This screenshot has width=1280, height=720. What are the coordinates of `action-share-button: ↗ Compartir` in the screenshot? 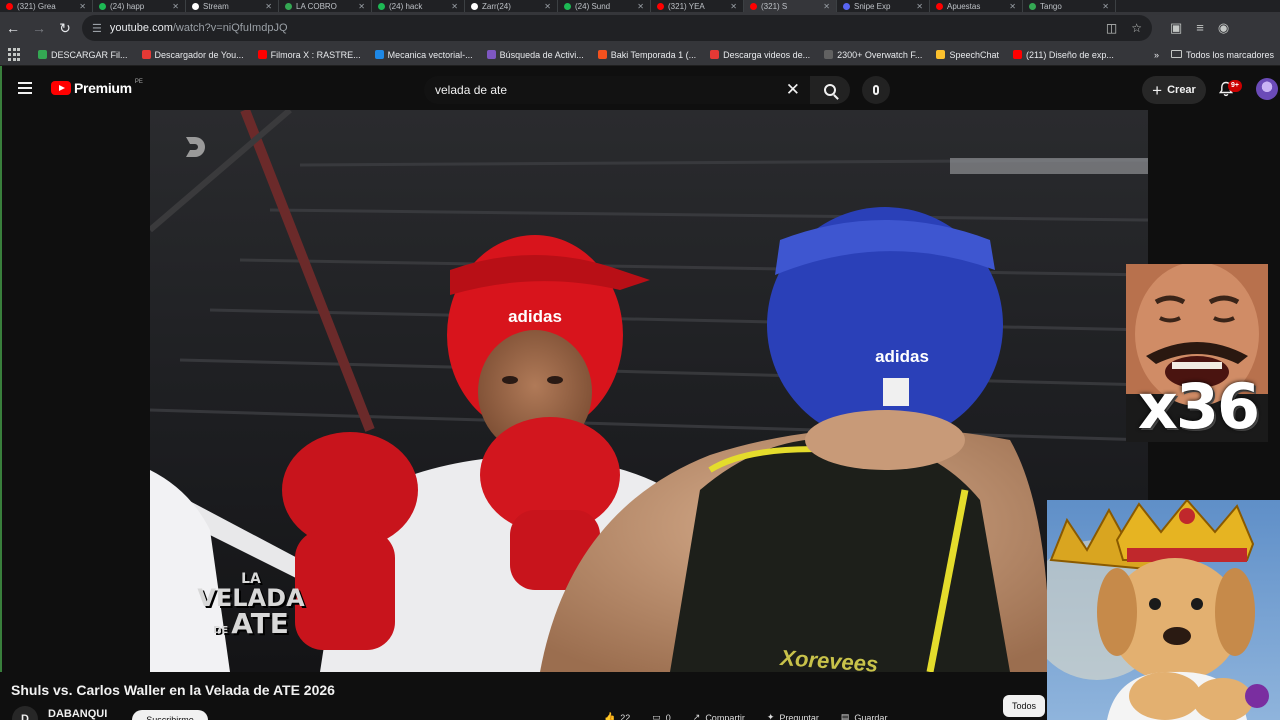 It's located at (719, 716).